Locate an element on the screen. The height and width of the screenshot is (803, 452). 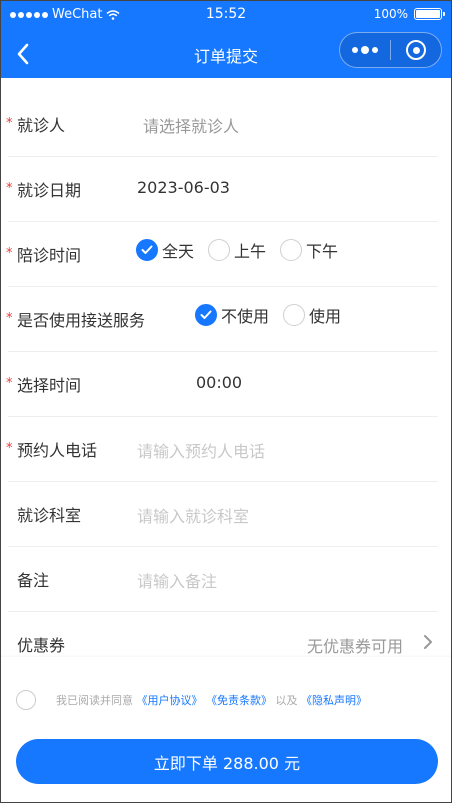
agreement-text: 我已阅读并同意 《用户协议》 《免责条款》 以及 《隐私声明》 is located at coordinates (211, 700).